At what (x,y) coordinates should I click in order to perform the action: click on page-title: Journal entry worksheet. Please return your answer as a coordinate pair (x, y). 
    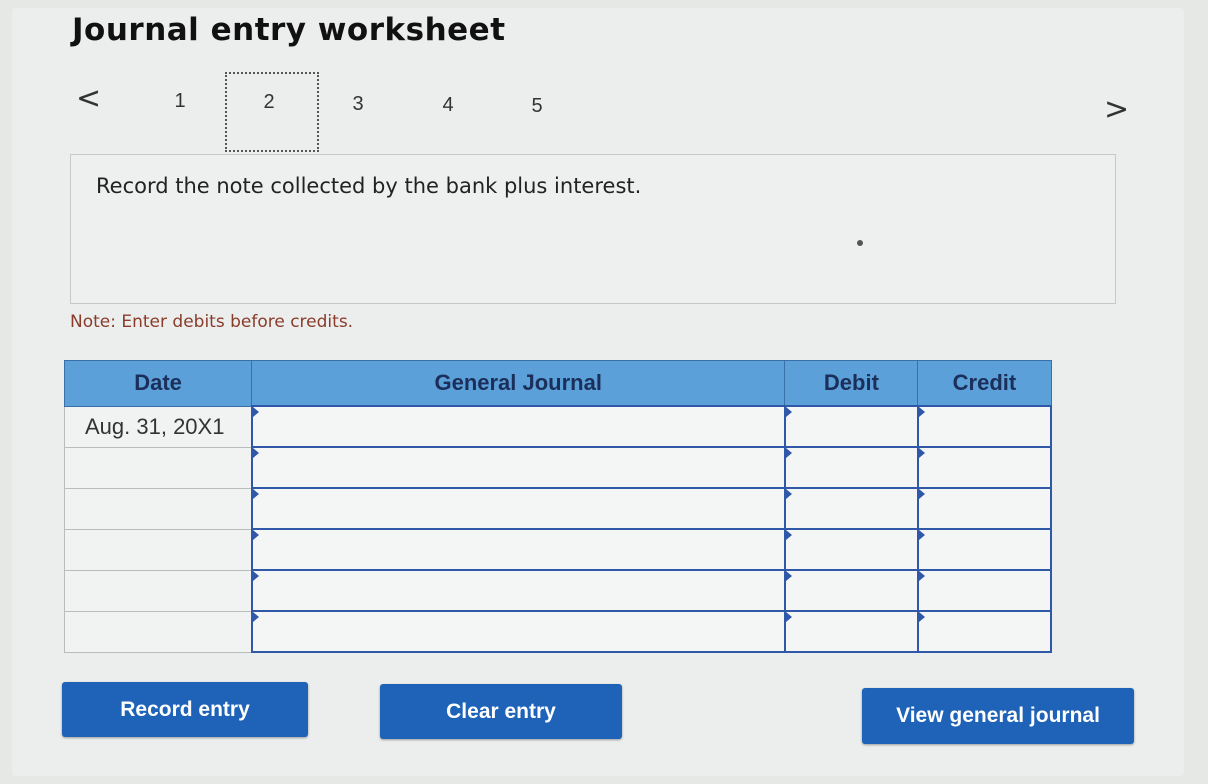
    Looking at the image, I should click on (289, 30).